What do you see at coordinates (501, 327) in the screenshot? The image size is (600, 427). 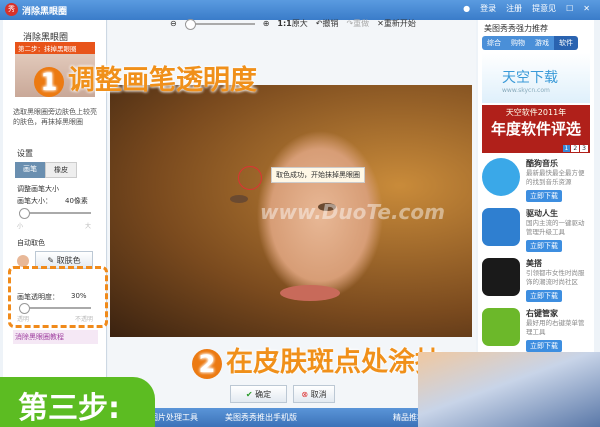 I see `right-click-manager-icon` at bounding box center [501, 327].